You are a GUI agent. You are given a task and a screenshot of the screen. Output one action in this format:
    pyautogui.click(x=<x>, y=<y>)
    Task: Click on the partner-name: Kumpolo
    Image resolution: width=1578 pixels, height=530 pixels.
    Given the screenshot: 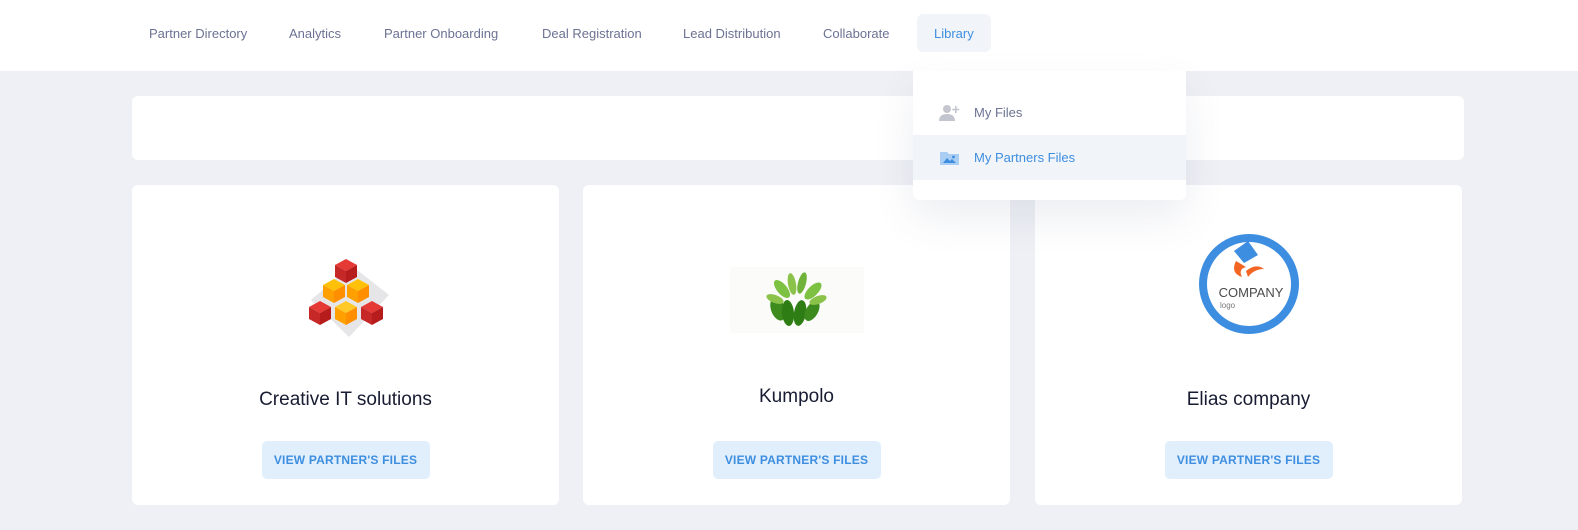 What is the action you would take?
    pyautogui.click(x=796, y=396)
    